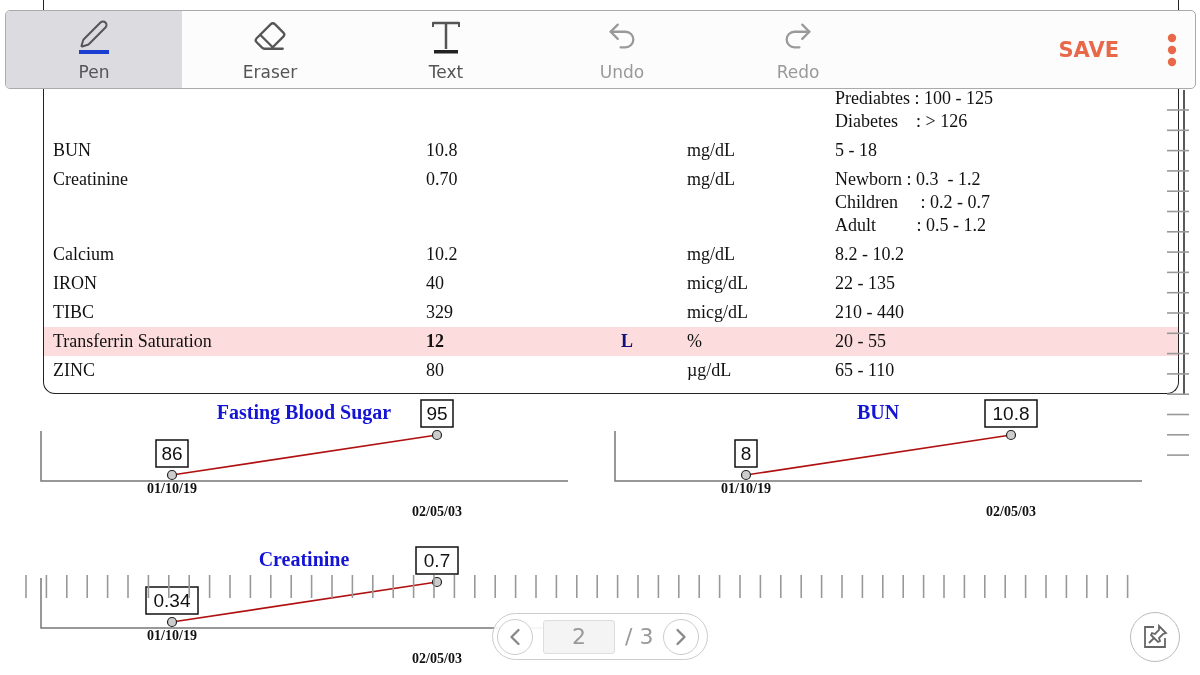 The width and height of the screenshot is (1200, 675). I want to click on table-cell: 10.8, so click(442, 150).